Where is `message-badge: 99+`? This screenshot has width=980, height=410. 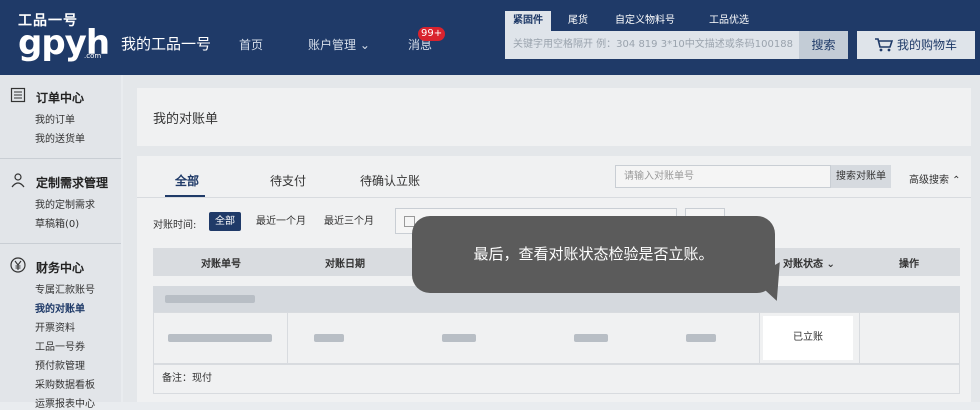
message-badge: 99+ is located at coordinates (432, 34).